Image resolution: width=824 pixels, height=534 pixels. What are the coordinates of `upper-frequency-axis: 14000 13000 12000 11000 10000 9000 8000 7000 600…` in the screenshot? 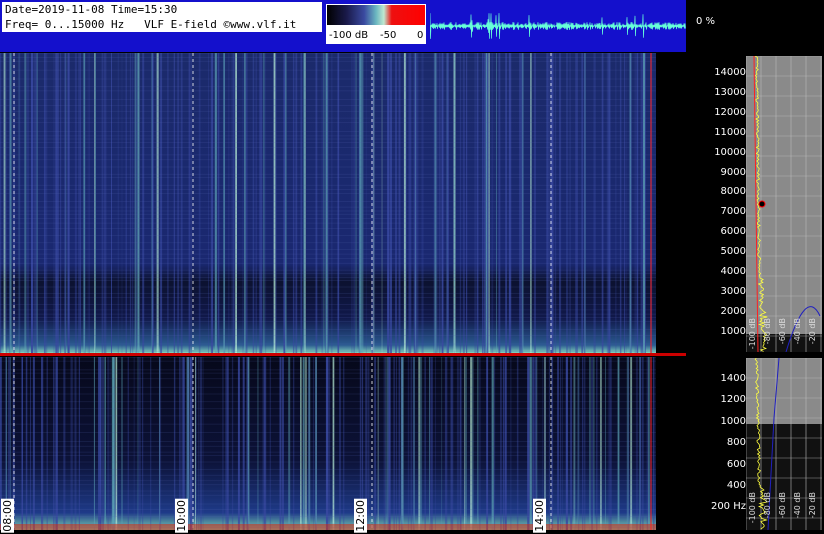 It's located at (701, 203).